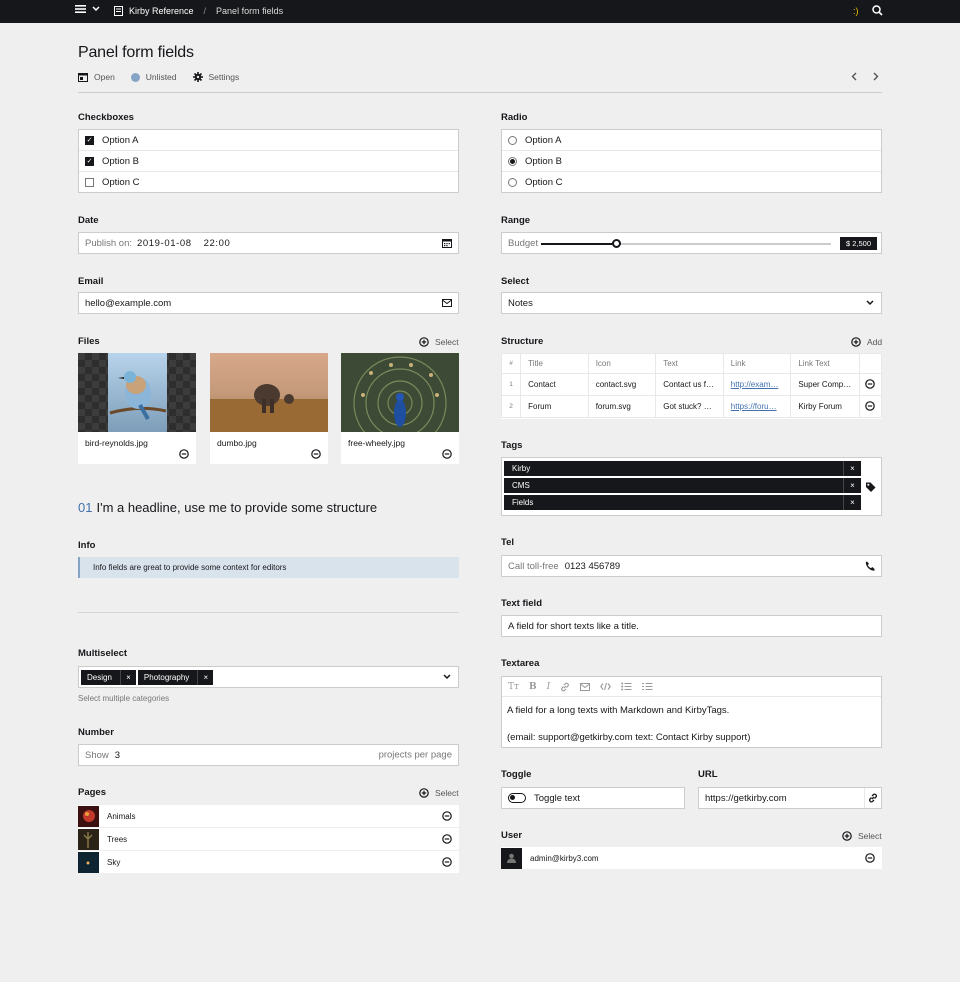  What do you see at coordinates (268, 182) in the screenshot?
I see `checkbox-option: Option C` at bounding box center [268, 182].